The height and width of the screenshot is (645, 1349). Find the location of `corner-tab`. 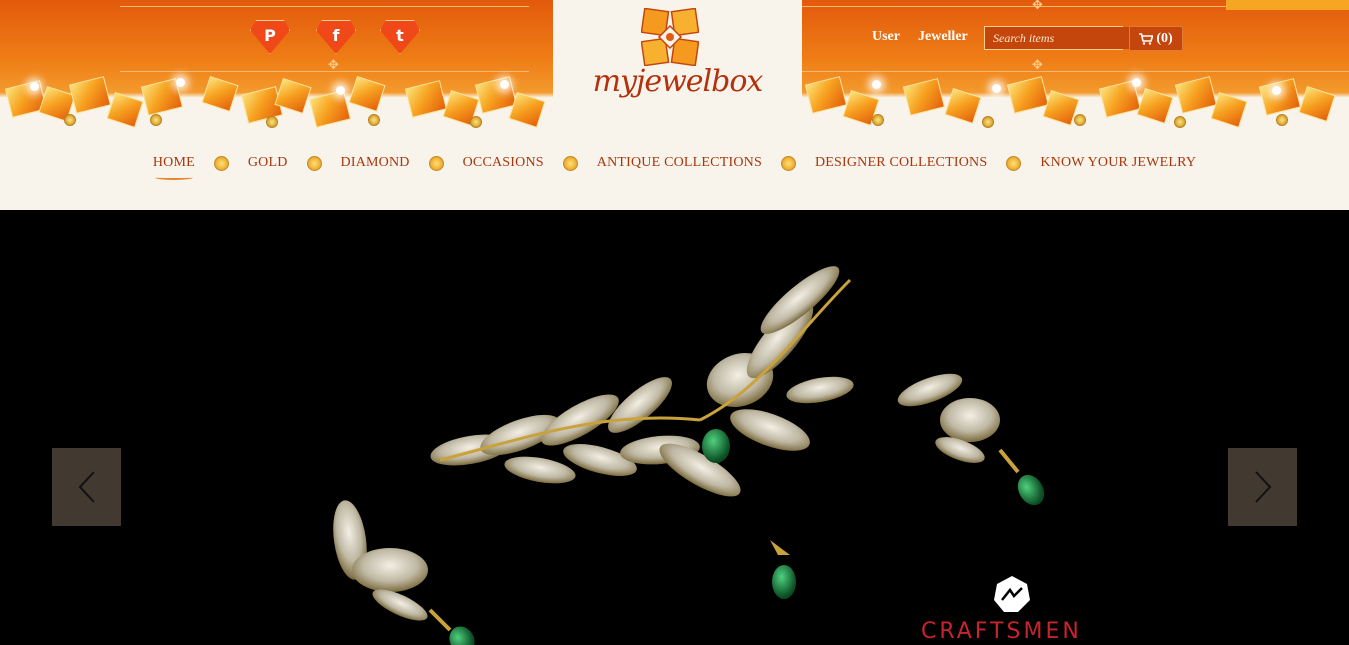

corner-tab is located at coordinates (1287, 5).